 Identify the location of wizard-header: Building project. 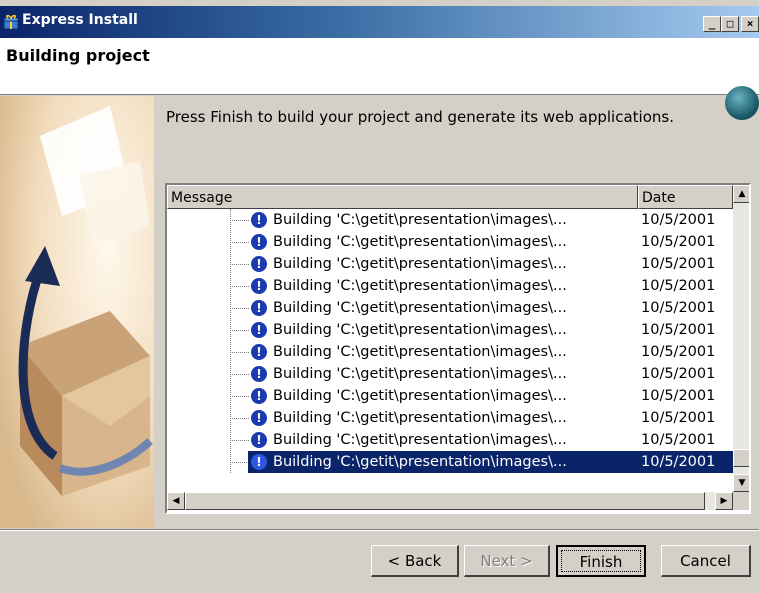
(379, 79).